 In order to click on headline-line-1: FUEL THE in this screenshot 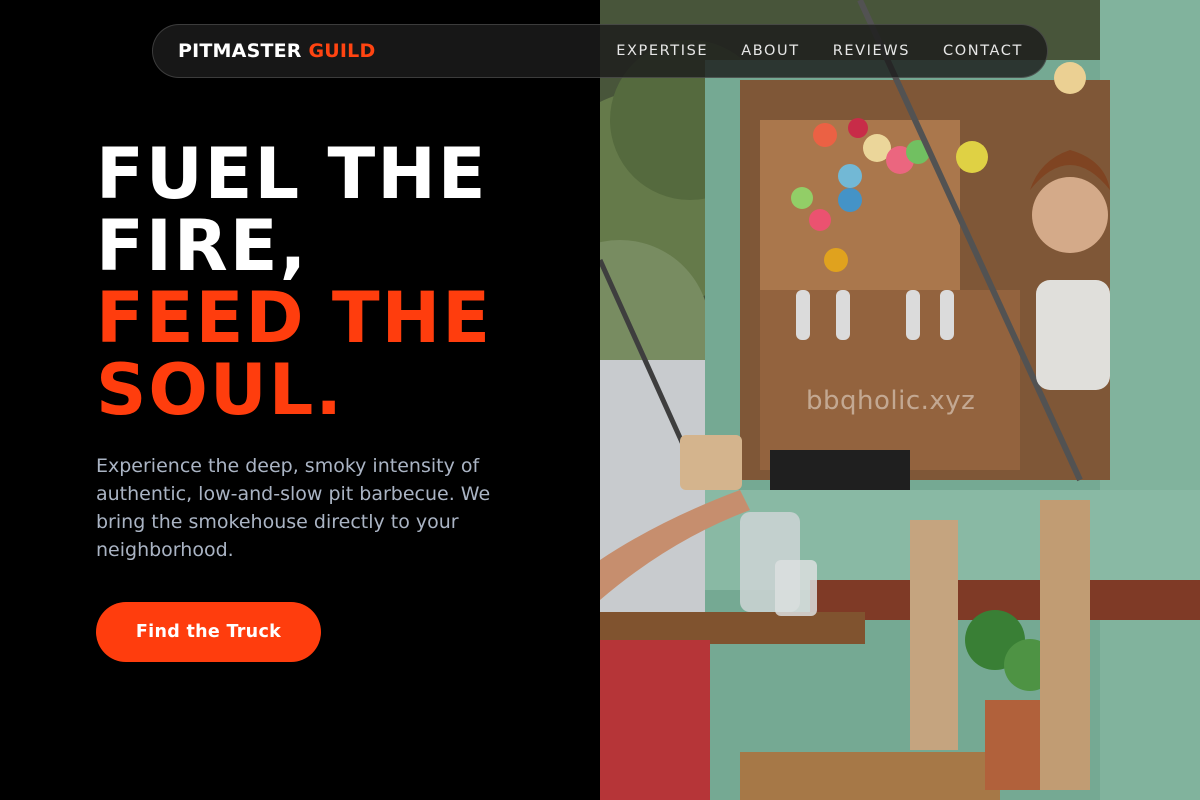, I will do `click(292, 174)`.